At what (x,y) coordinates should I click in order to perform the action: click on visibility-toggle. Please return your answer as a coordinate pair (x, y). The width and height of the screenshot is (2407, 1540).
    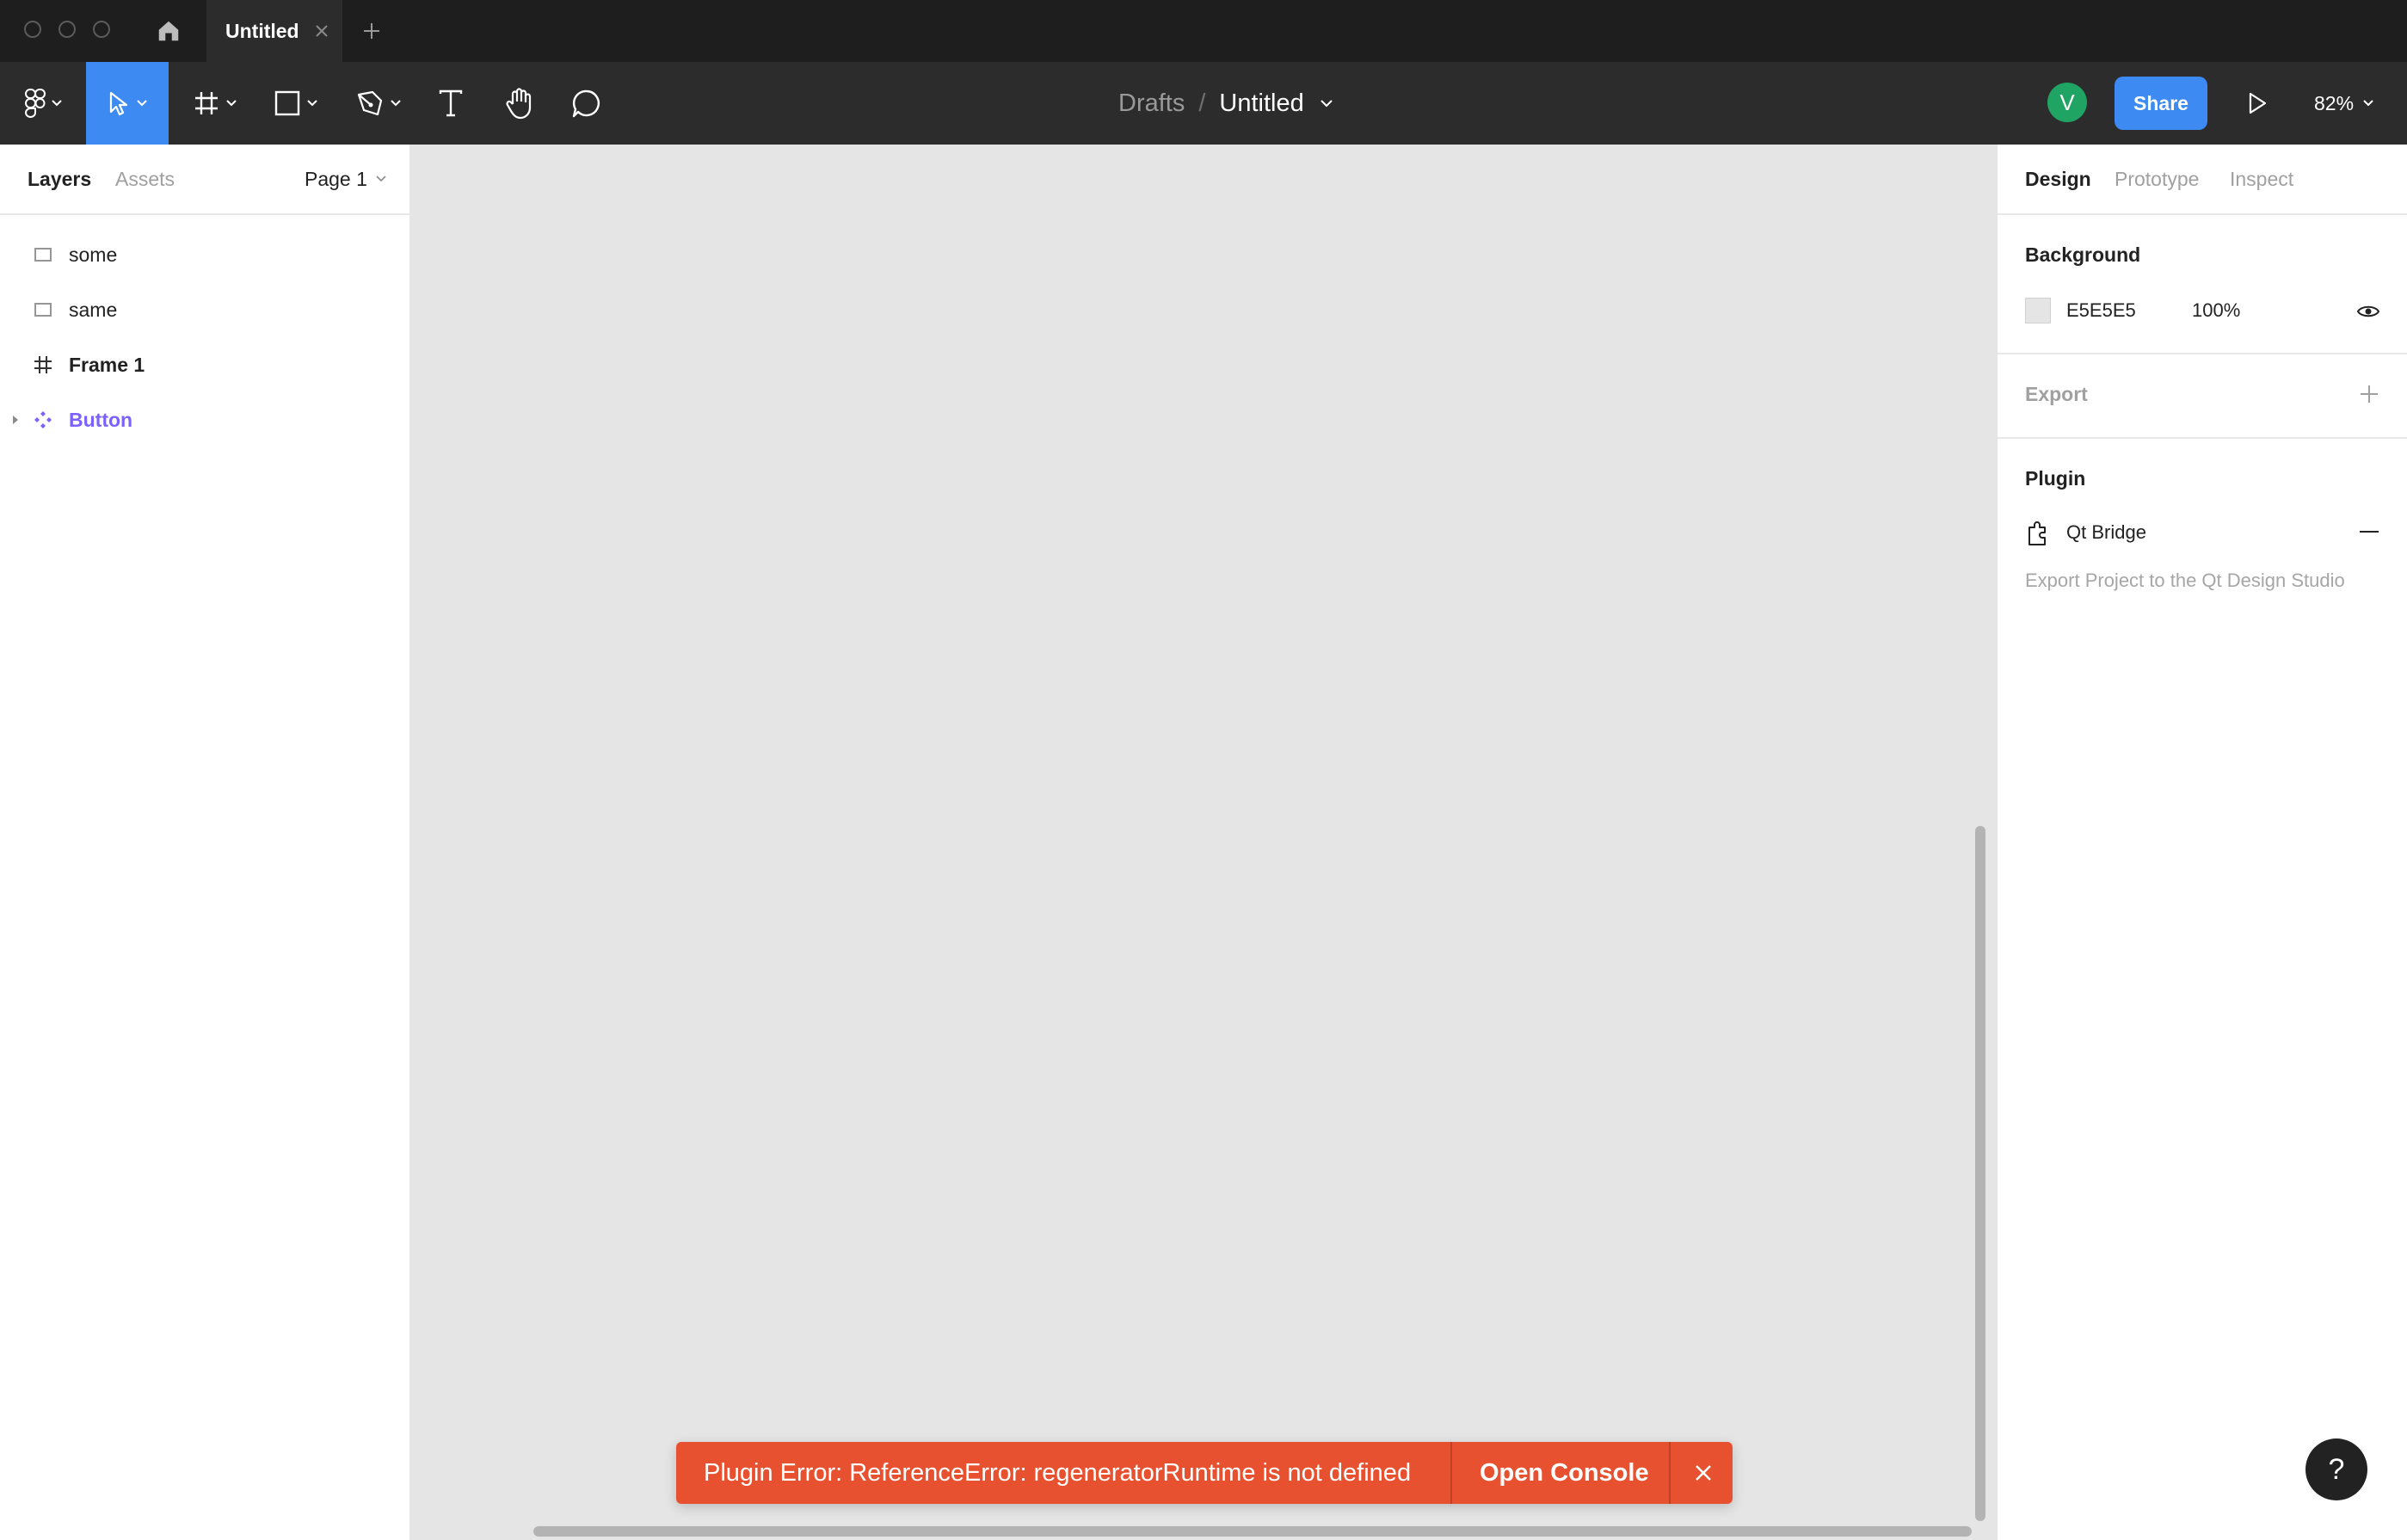
    Looking at the image, I should click on (2368, 311).